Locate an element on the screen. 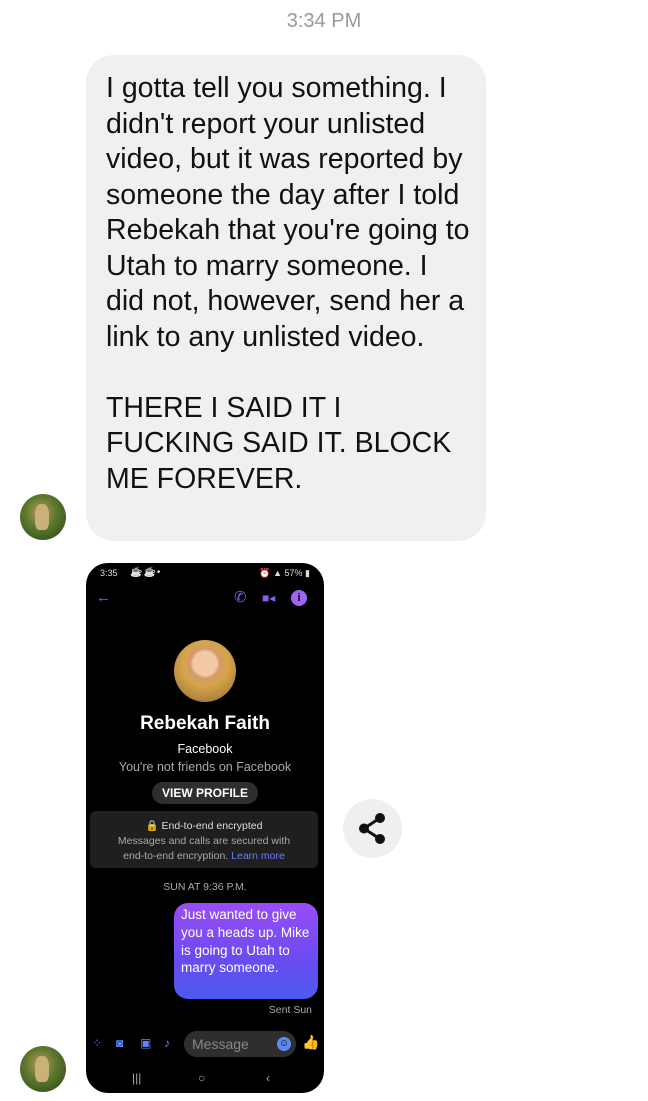 The width and height of the screenshot is (648, 1101). android-nav-bar: ||| ○ ‹ is located at coordinates (205, 1079).